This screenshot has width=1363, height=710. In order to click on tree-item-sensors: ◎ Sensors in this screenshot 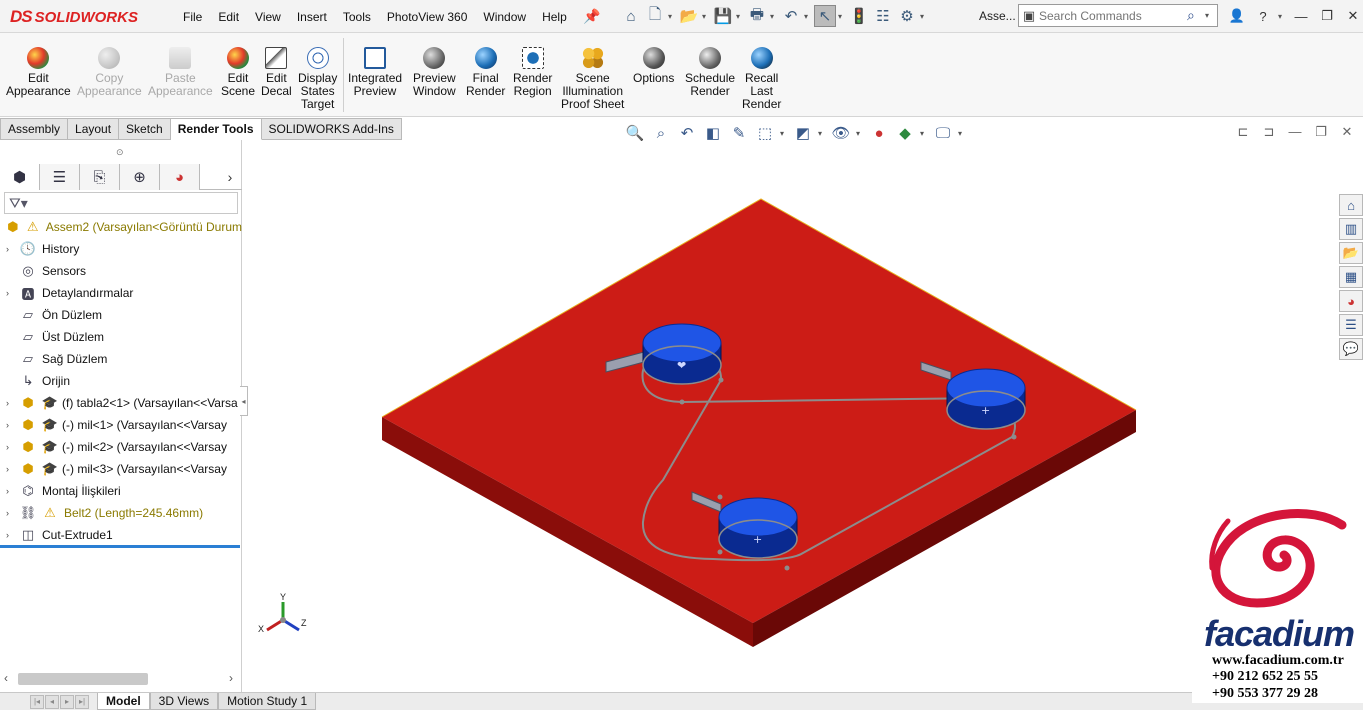, I will do `click(121, 271)`.